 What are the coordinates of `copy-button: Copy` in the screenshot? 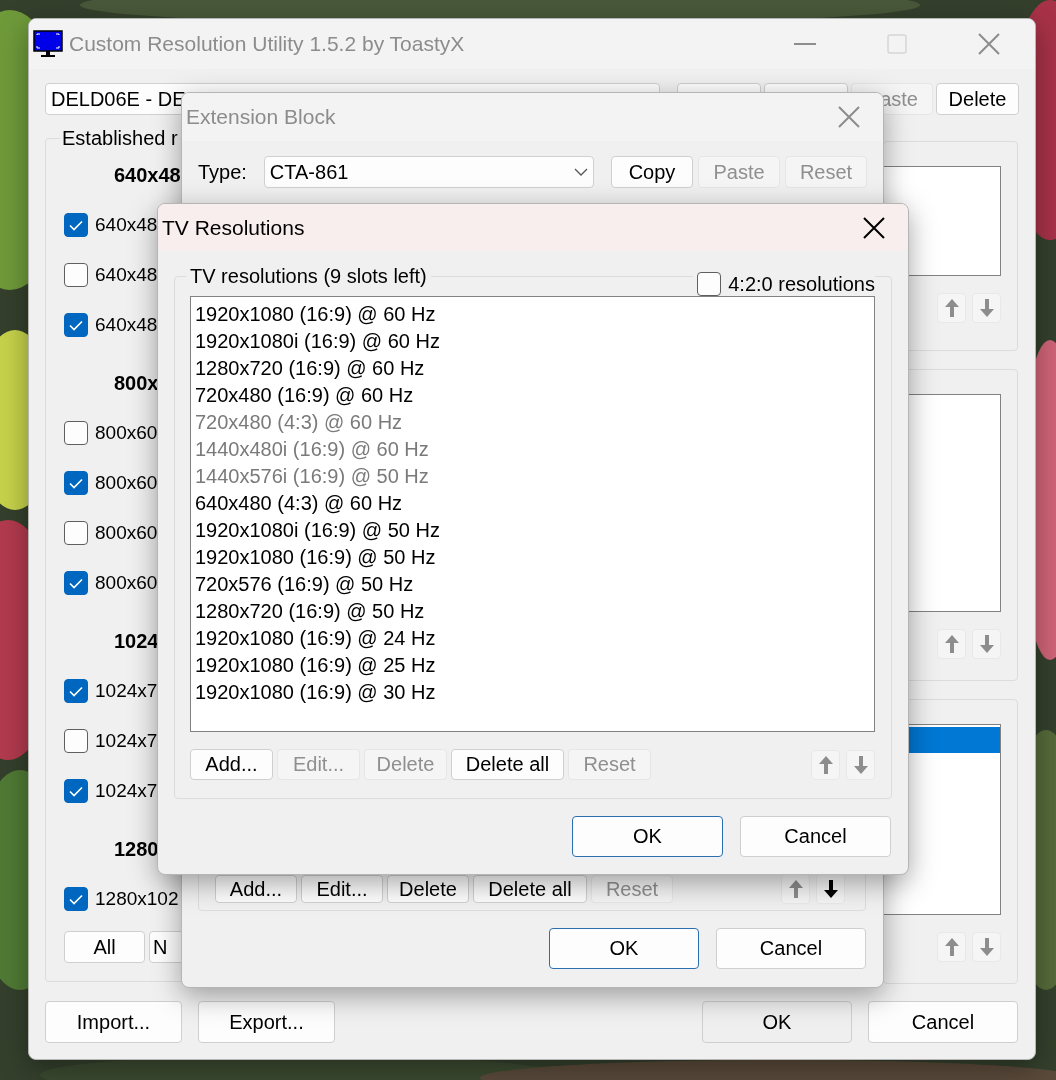 It's located at (652, 172).